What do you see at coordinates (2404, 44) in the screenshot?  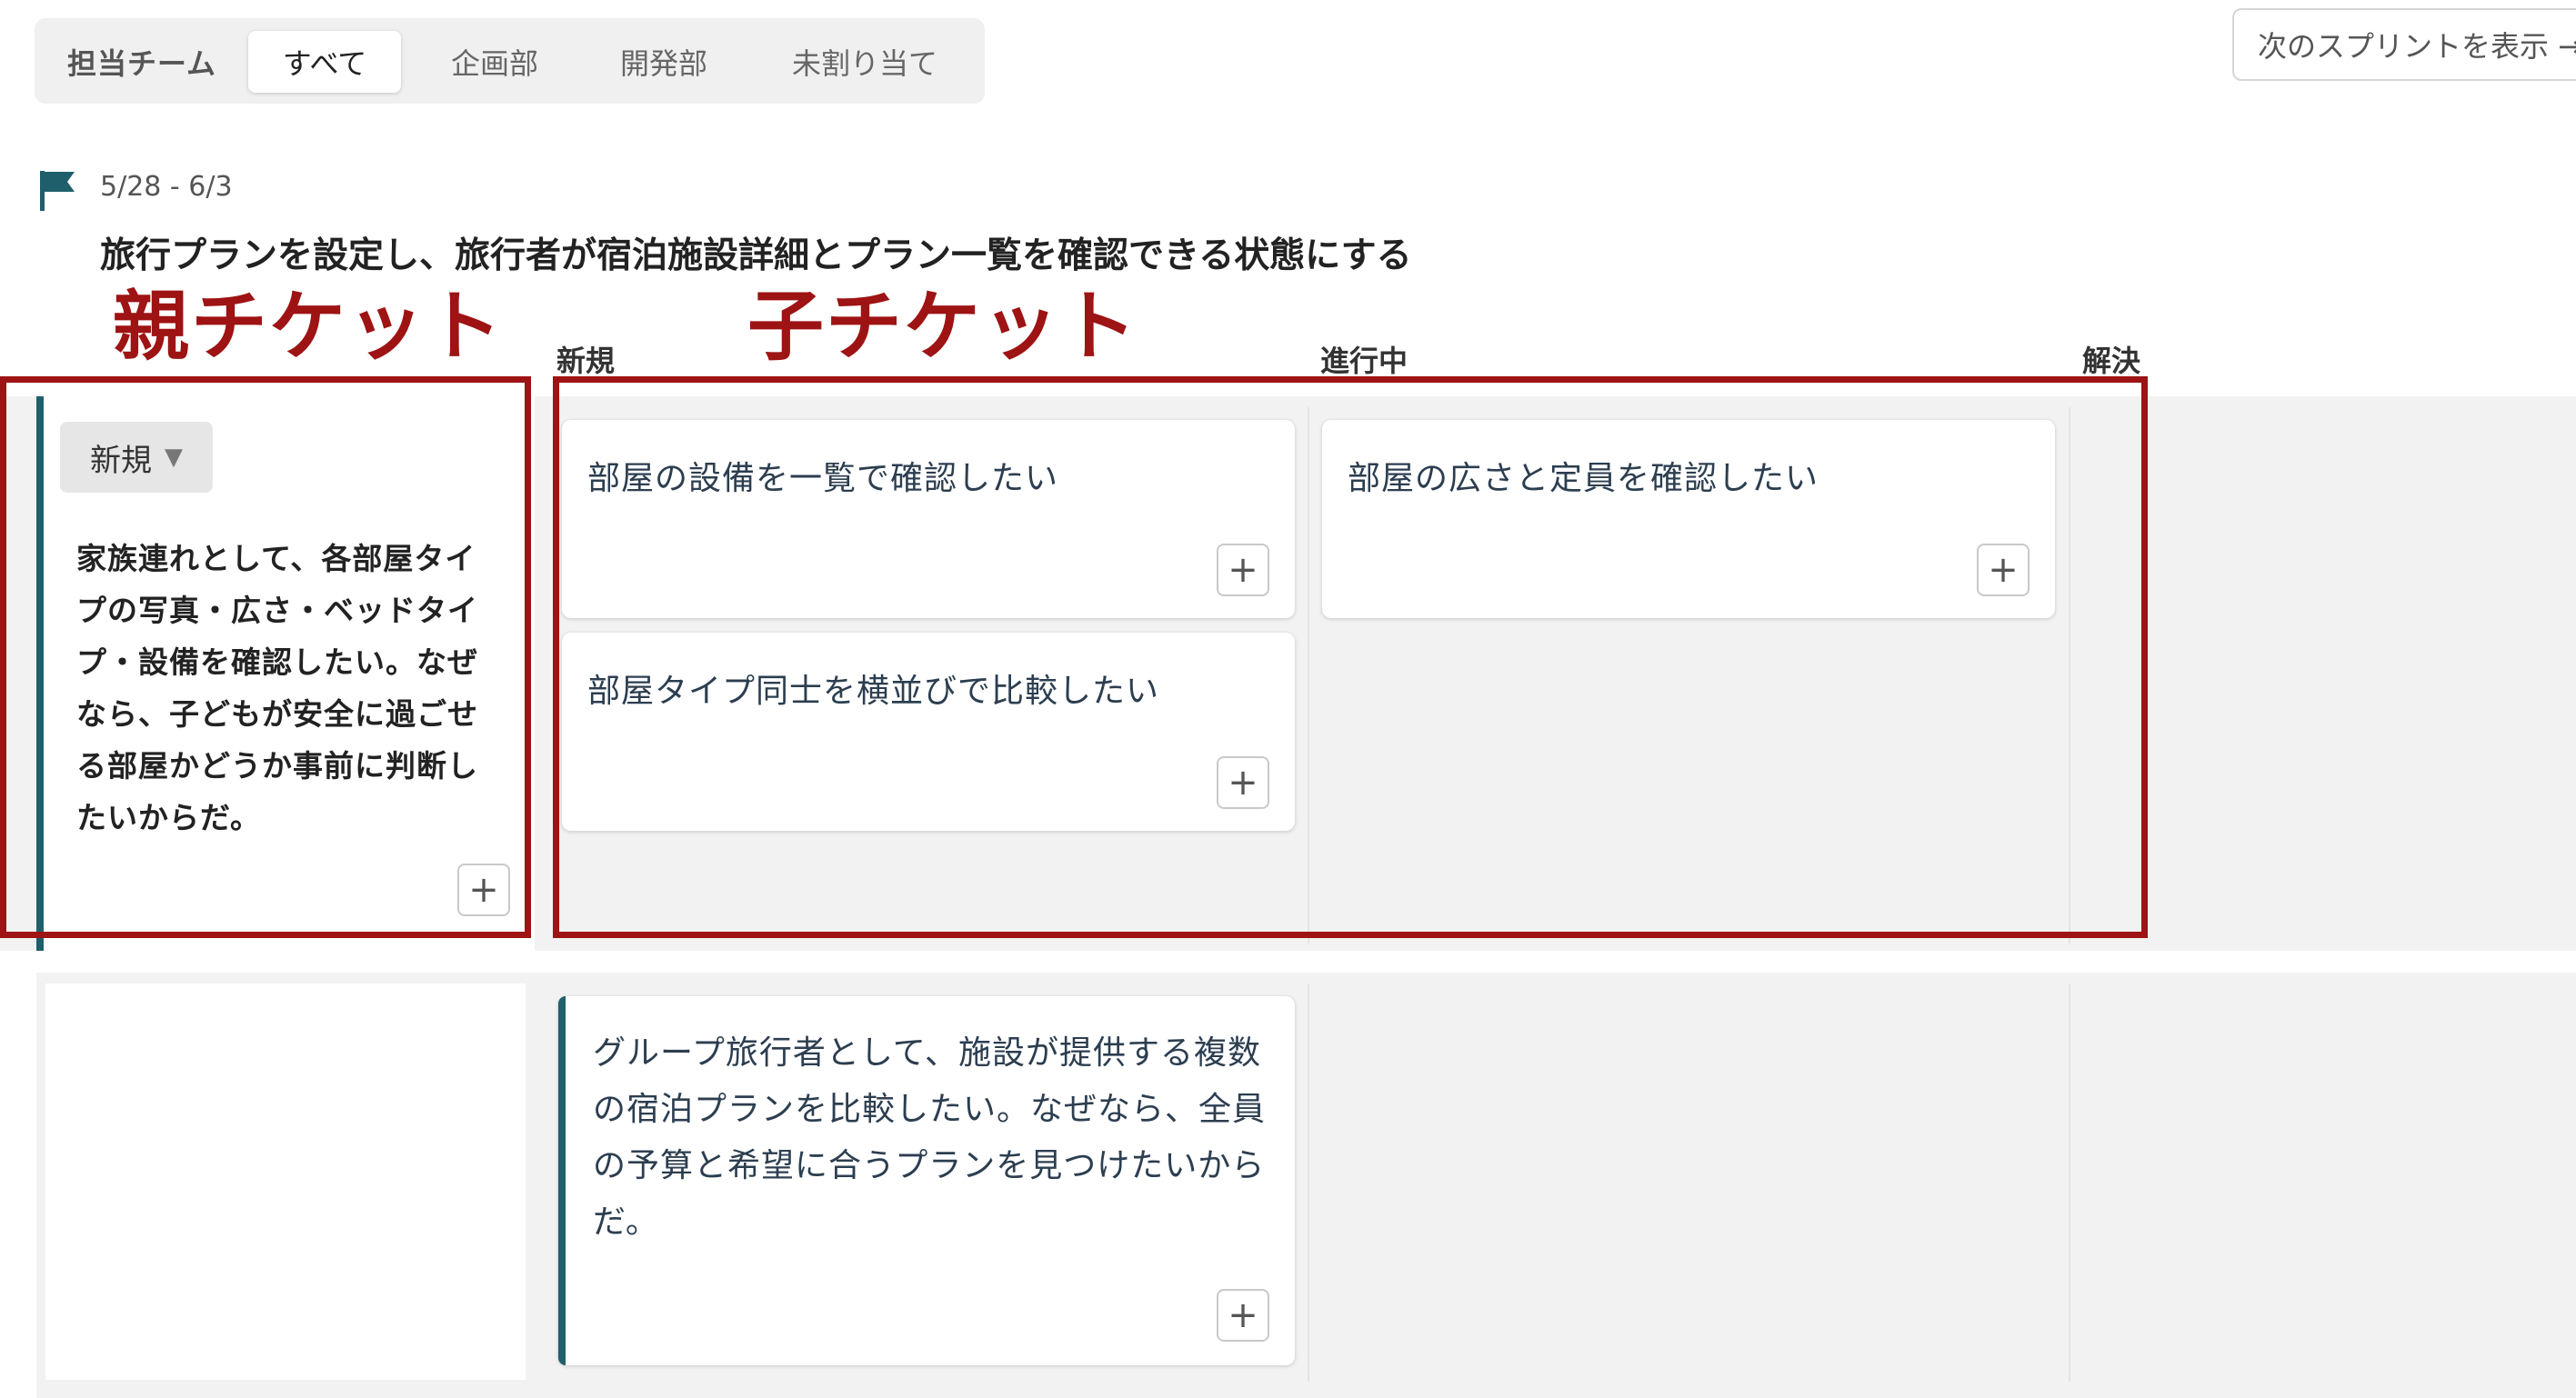 I see `next-sprint-button: 次のスプリントを表示 →` at bounding box center [2404, 44].